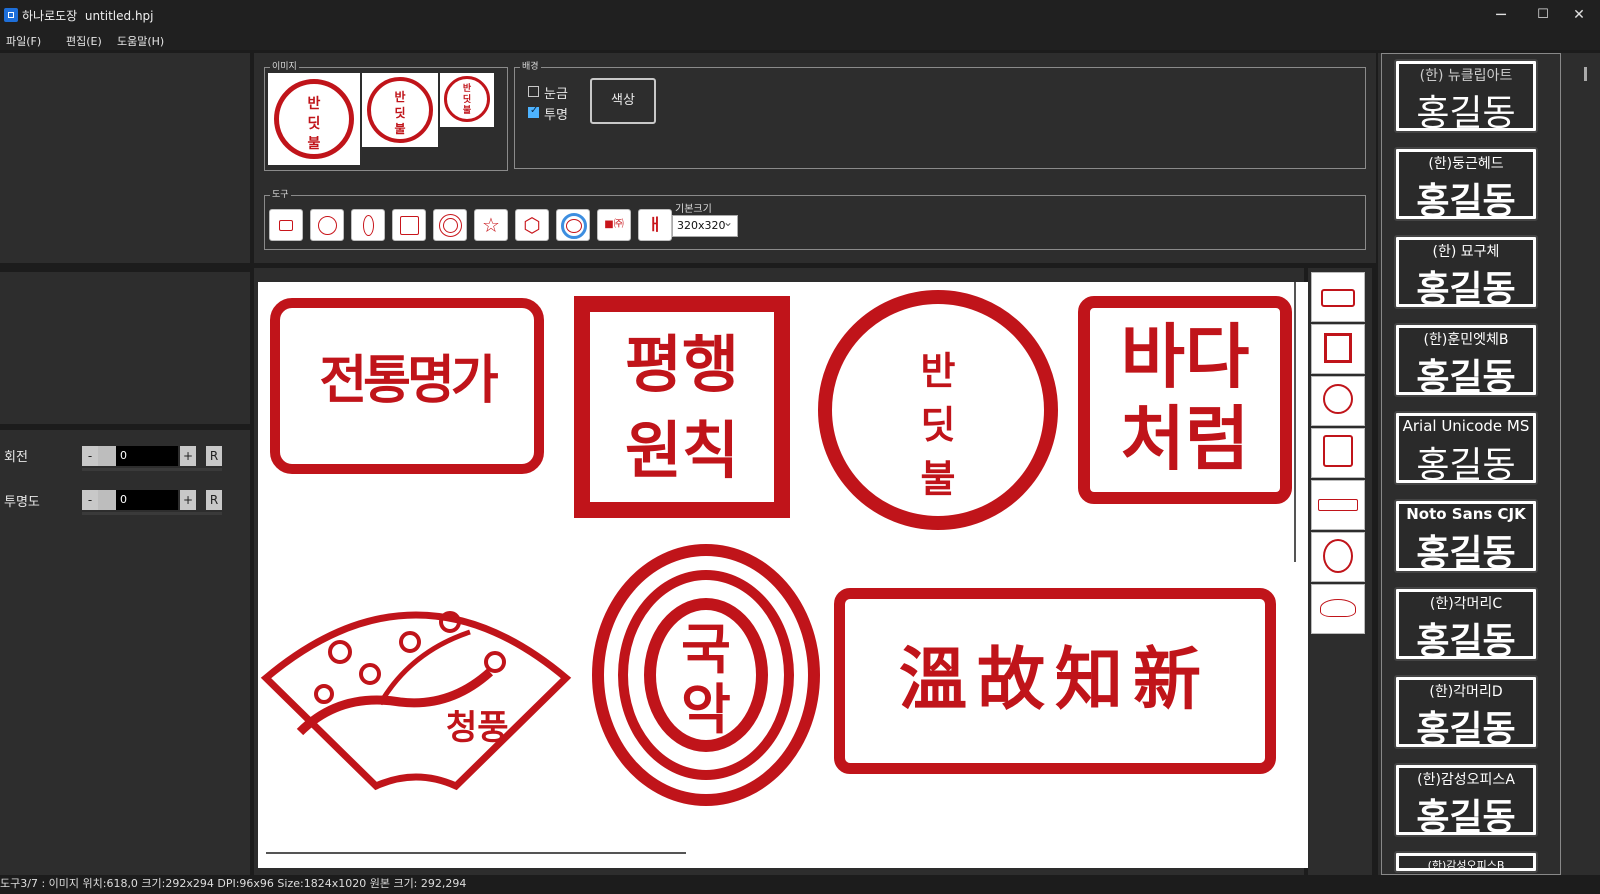 Image resolution: width=1600 pixels, height=894 pixels. What do you see at coordinates (938, 410) in the screenshot?
I see `seal-bandibul: 반딧불` at bounding box center [938, 410].